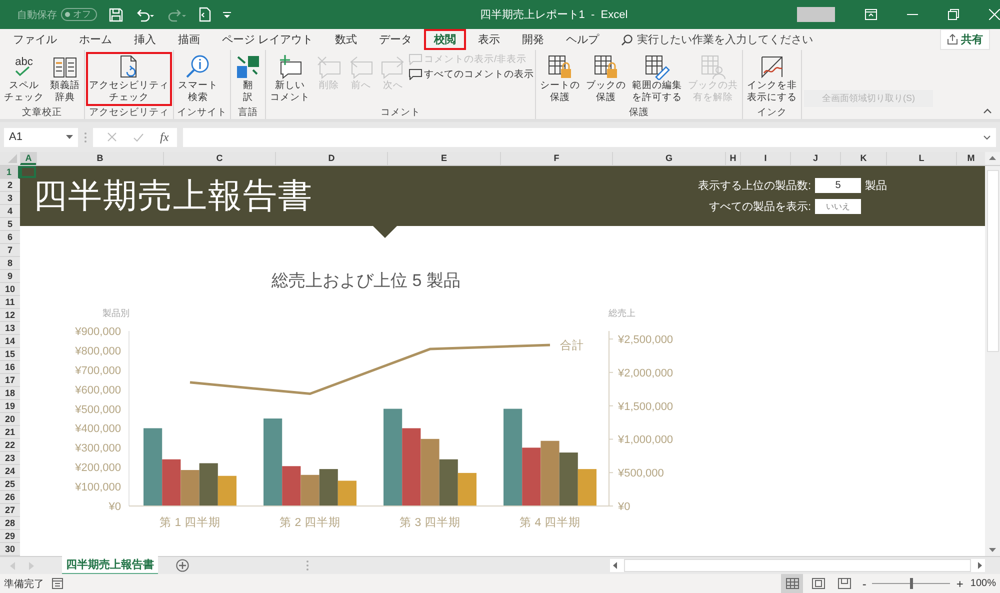 The image size is (1000, 593). Describe the element at coordinates (145, 15) in the screenshot. I see `undo-icon` at that location.